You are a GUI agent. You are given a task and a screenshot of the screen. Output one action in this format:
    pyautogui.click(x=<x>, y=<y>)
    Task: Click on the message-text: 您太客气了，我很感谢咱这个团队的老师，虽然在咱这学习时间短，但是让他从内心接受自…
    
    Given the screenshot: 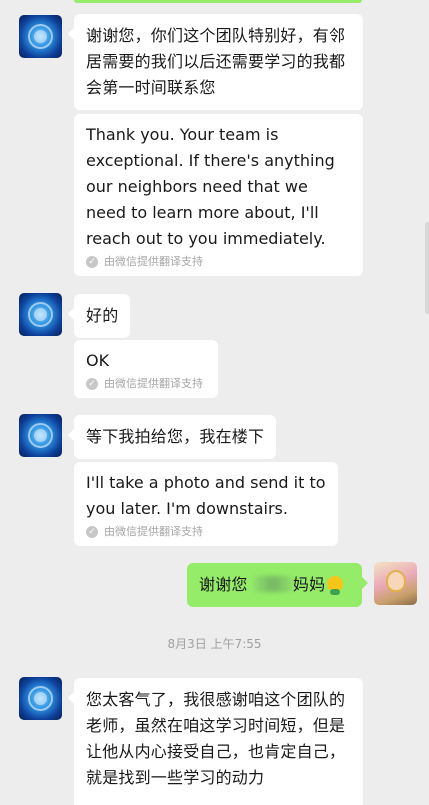 What is the action you would take?
    pyautogui.click(x=216, y=738)
    